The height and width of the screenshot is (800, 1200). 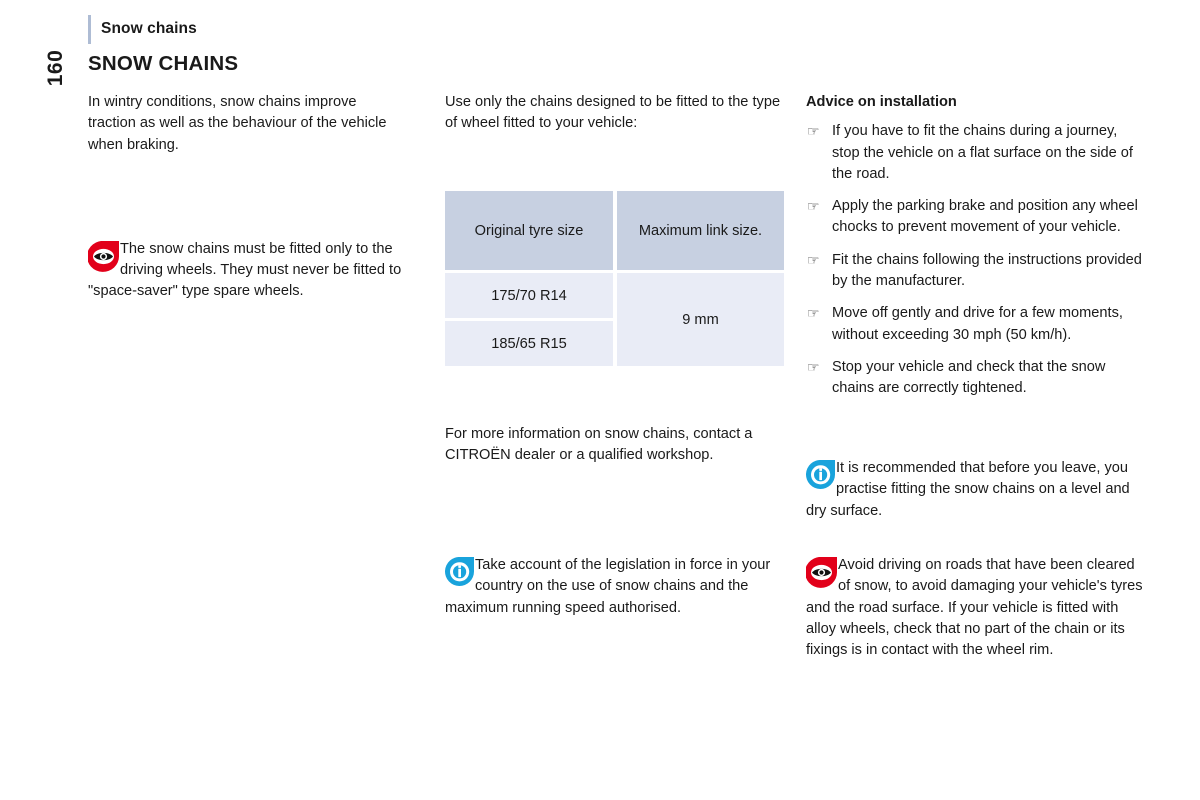 What do you see at coordinates (55, 68) in the screenshot?
I see `page-number: 160` at bounding box center [55, 68].